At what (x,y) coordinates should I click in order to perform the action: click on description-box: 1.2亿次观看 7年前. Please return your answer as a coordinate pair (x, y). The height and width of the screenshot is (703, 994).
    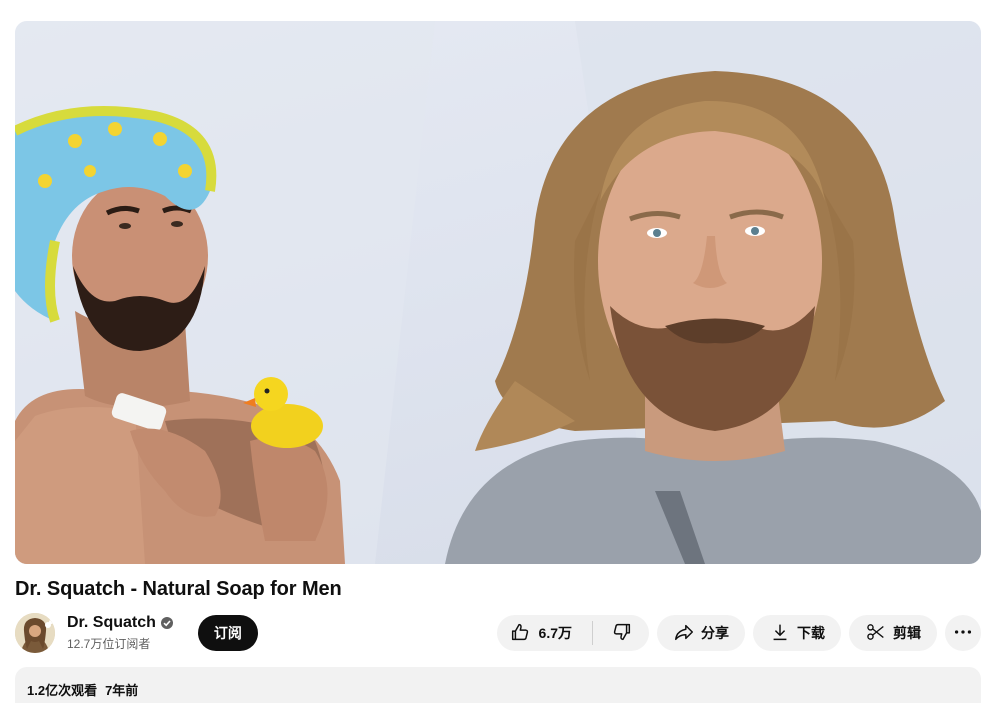
    Looking at the image, I should click on (498, 685).